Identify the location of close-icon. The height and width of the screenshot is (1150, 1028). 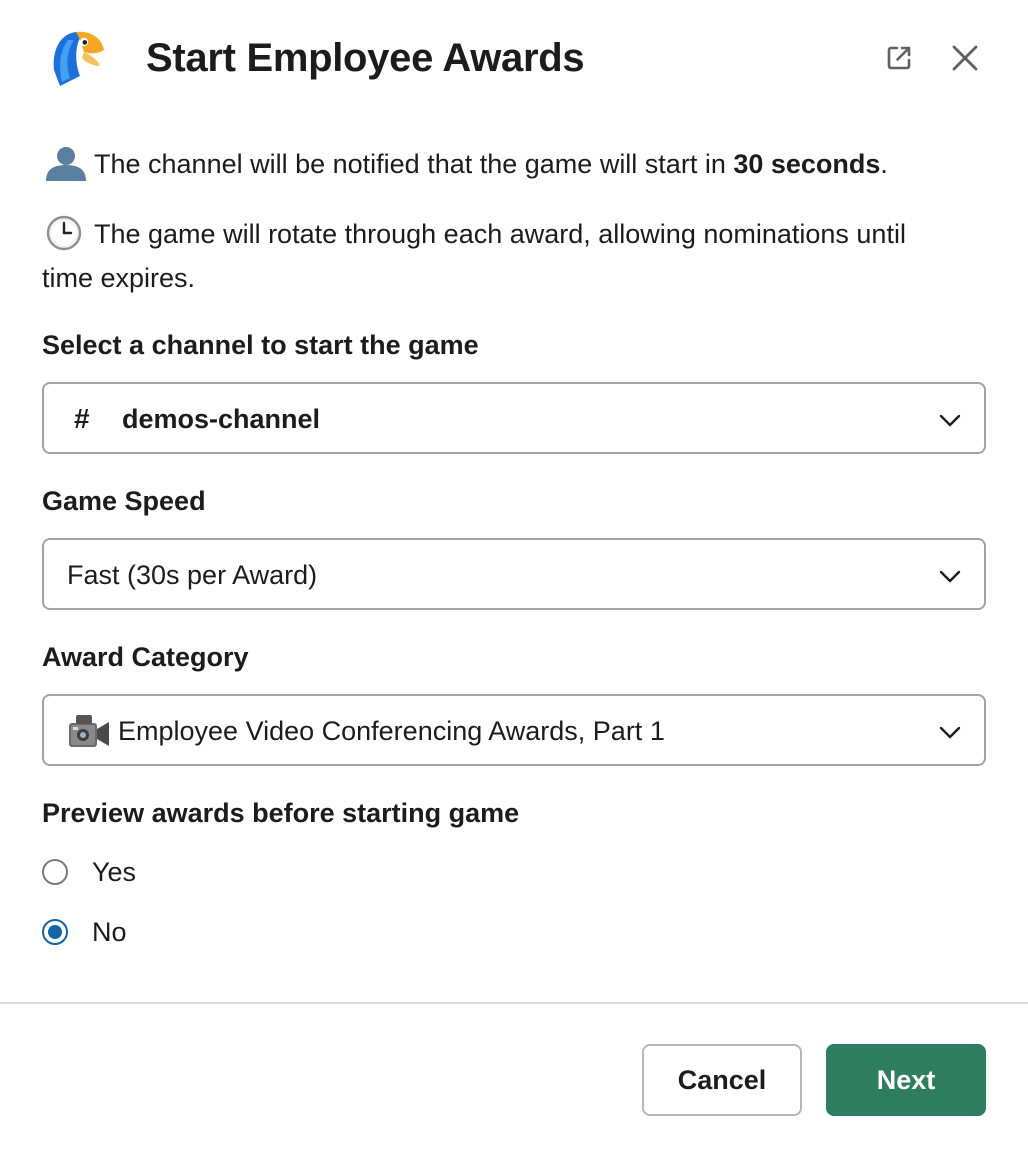
(965, 58).